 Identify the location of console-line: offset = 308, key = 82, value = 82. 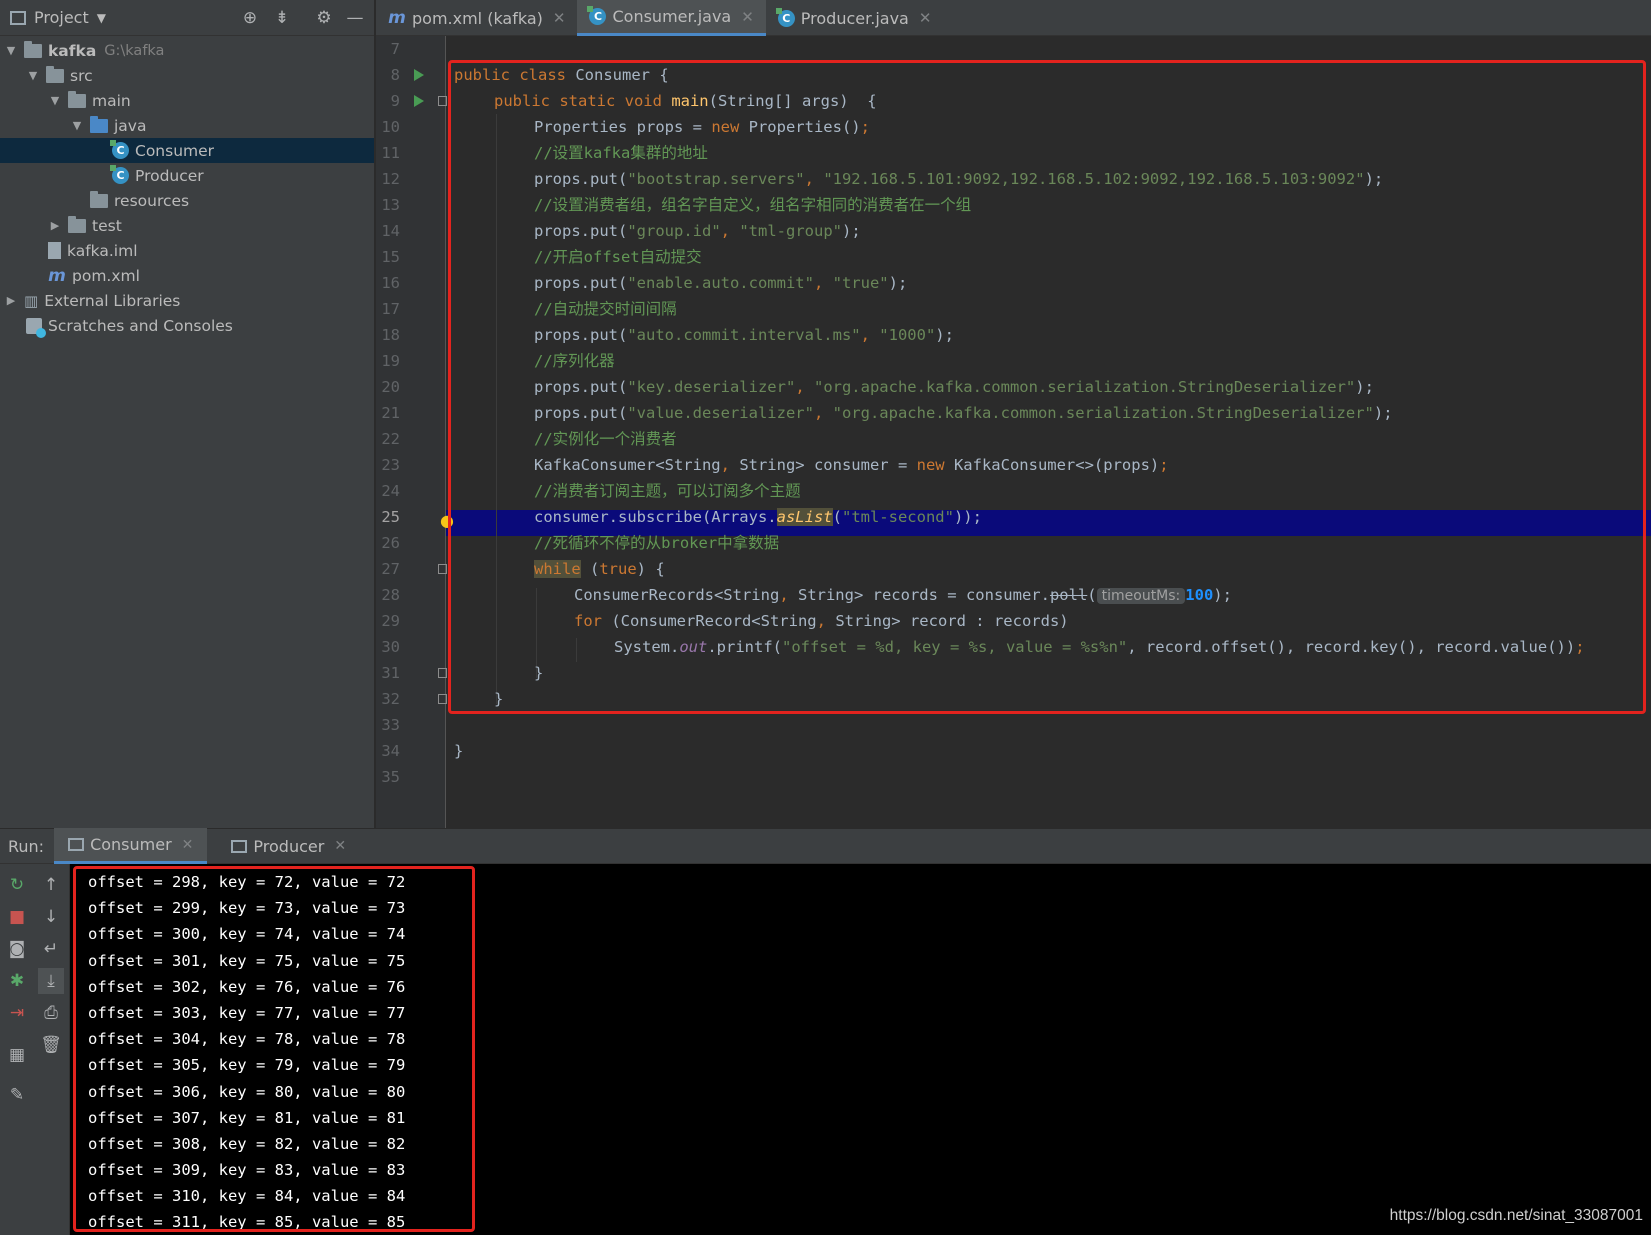
(247, 1143).